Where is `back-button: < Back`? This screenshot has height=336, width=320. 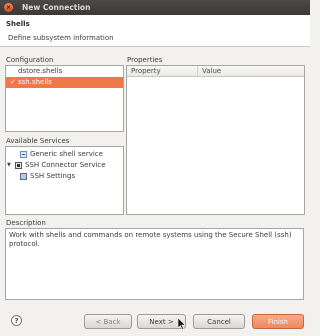 back-button: < Back is located at coordinates (108, 321).